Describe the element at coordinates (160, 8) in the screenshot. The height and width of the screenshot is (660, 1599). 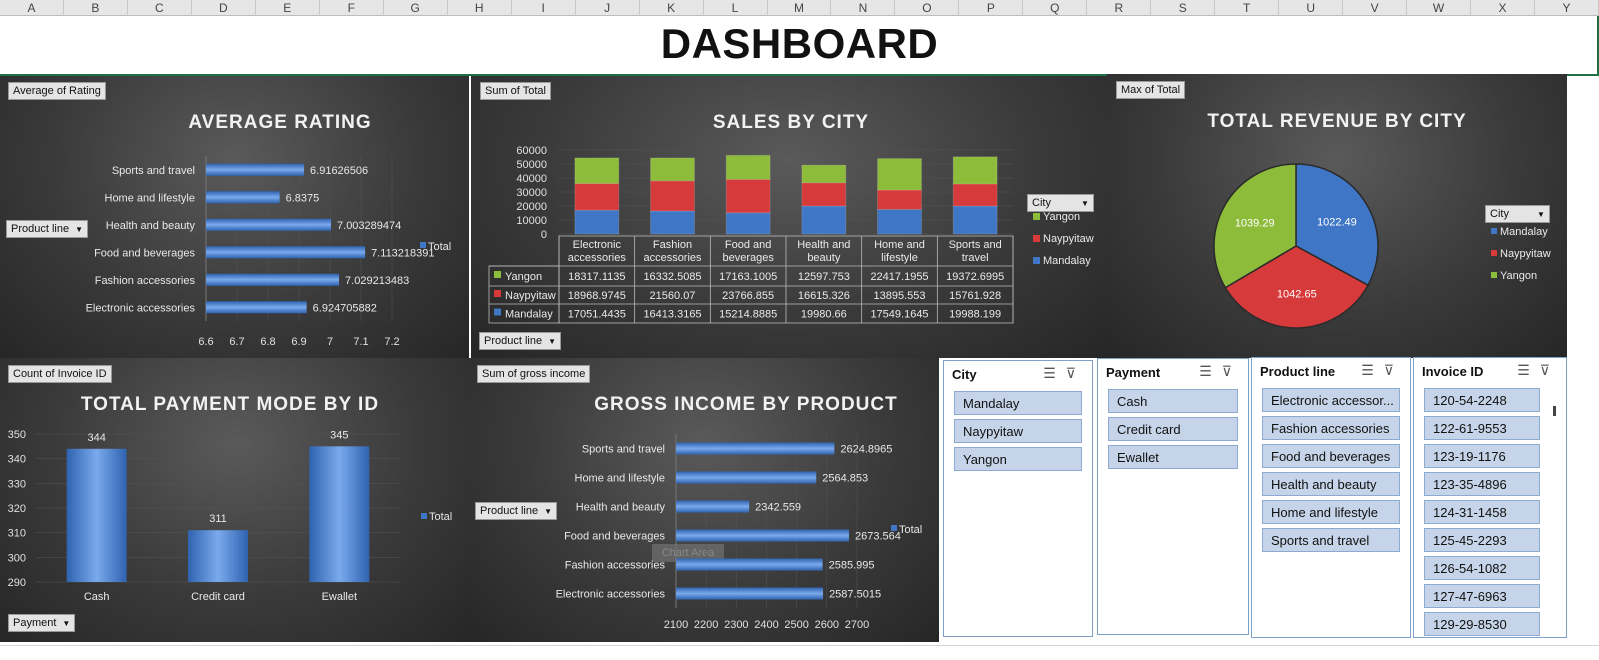
I see `column-header-c: C` at that location.